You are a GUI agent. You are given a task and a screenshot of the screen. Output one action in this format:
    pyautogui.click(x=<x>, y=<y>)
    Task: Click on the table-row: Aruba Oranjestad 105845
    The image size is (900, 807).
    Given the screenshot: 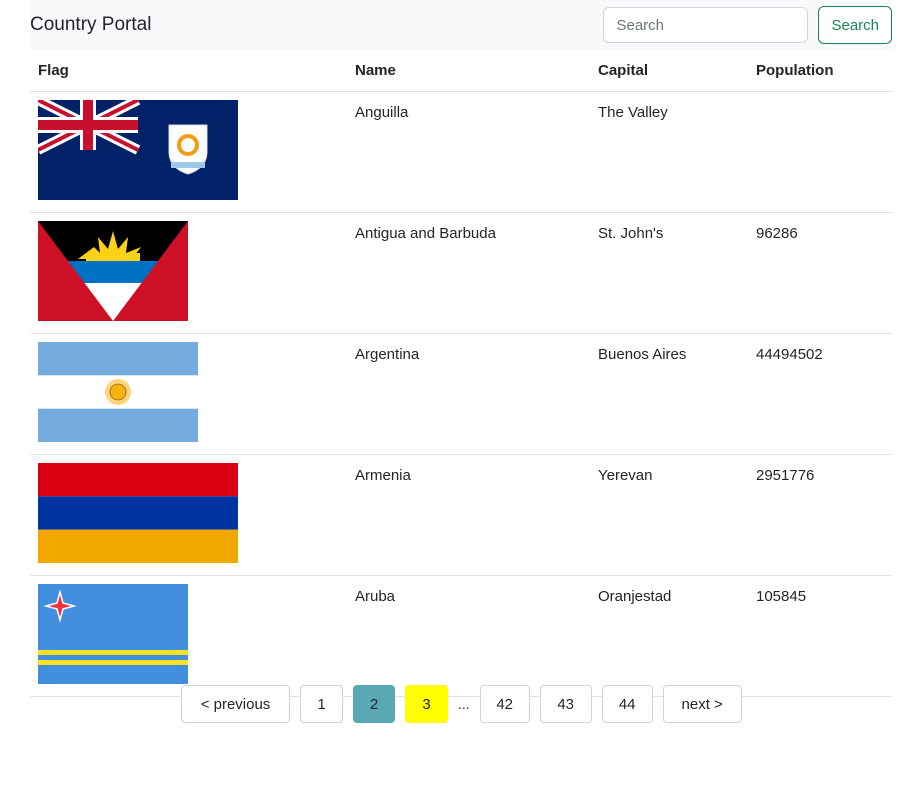 What is the action you would take?
    pyautogui.click(x=461, y=636)
    